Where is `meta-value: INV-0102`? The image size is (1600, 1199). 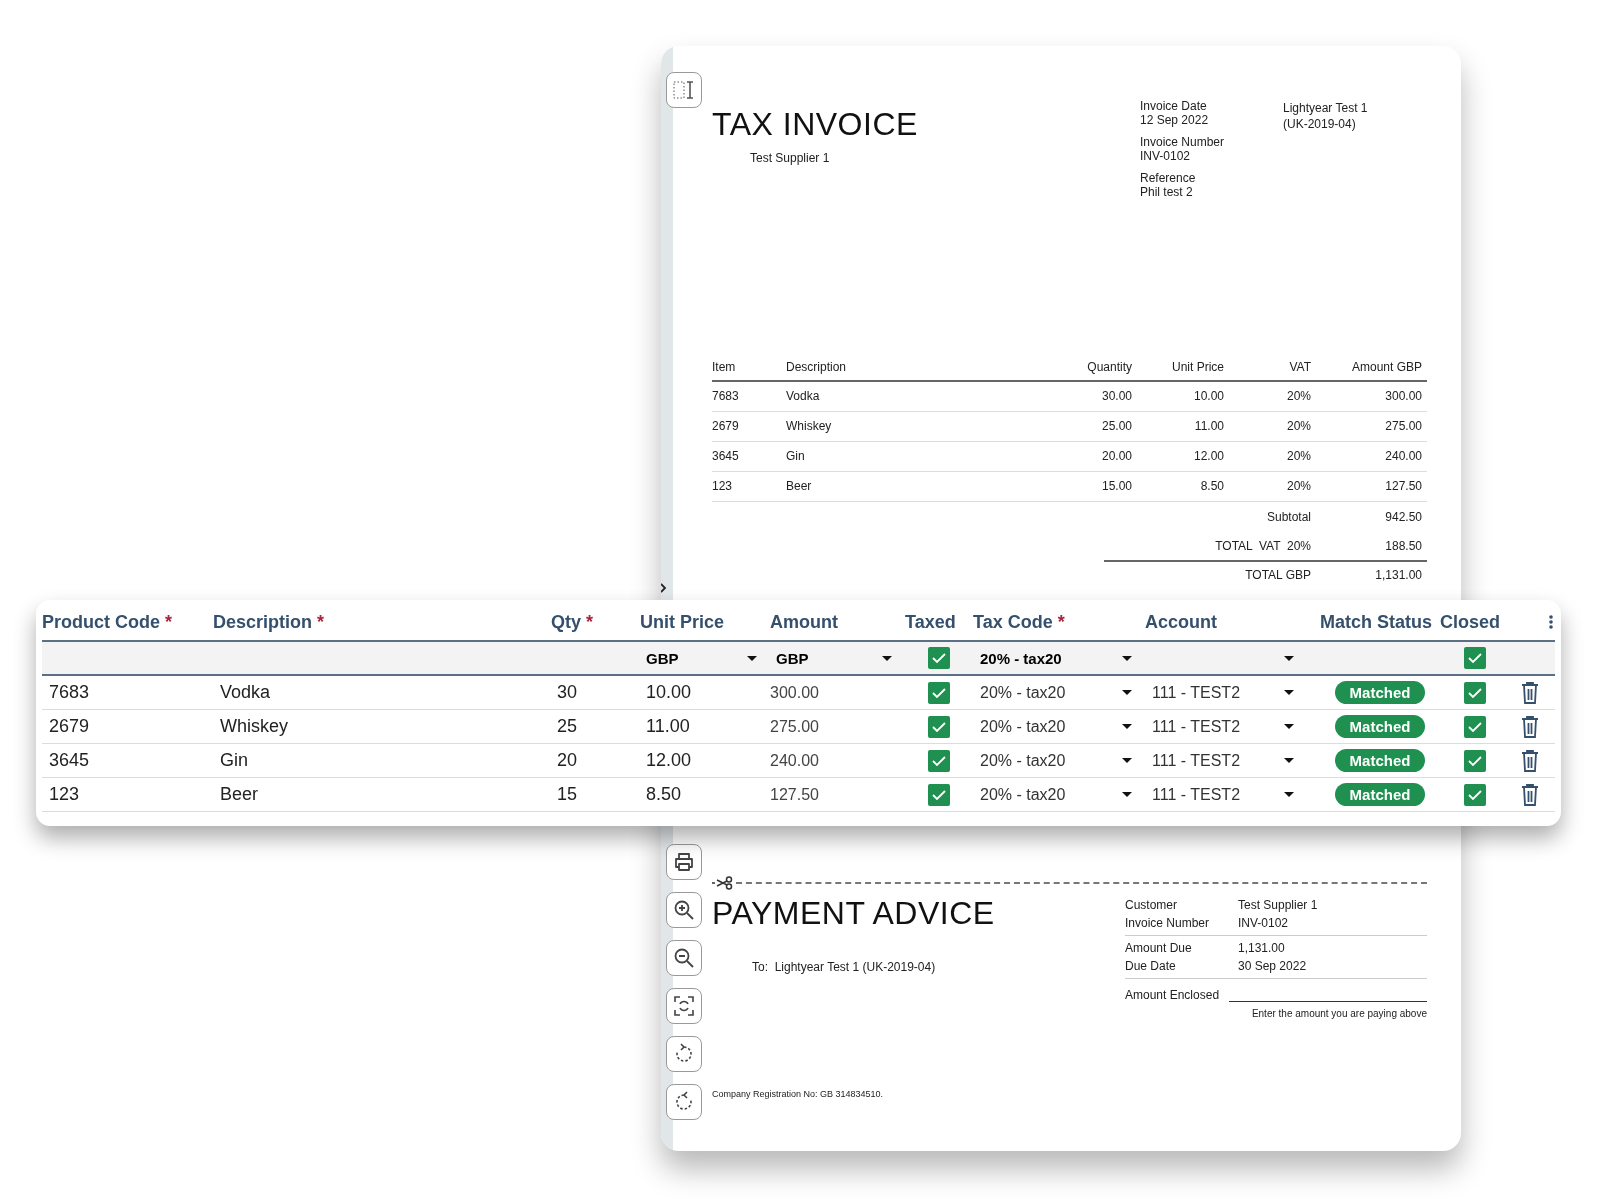 meta-value: INV-0102 is located at coordinates (1166, 156).